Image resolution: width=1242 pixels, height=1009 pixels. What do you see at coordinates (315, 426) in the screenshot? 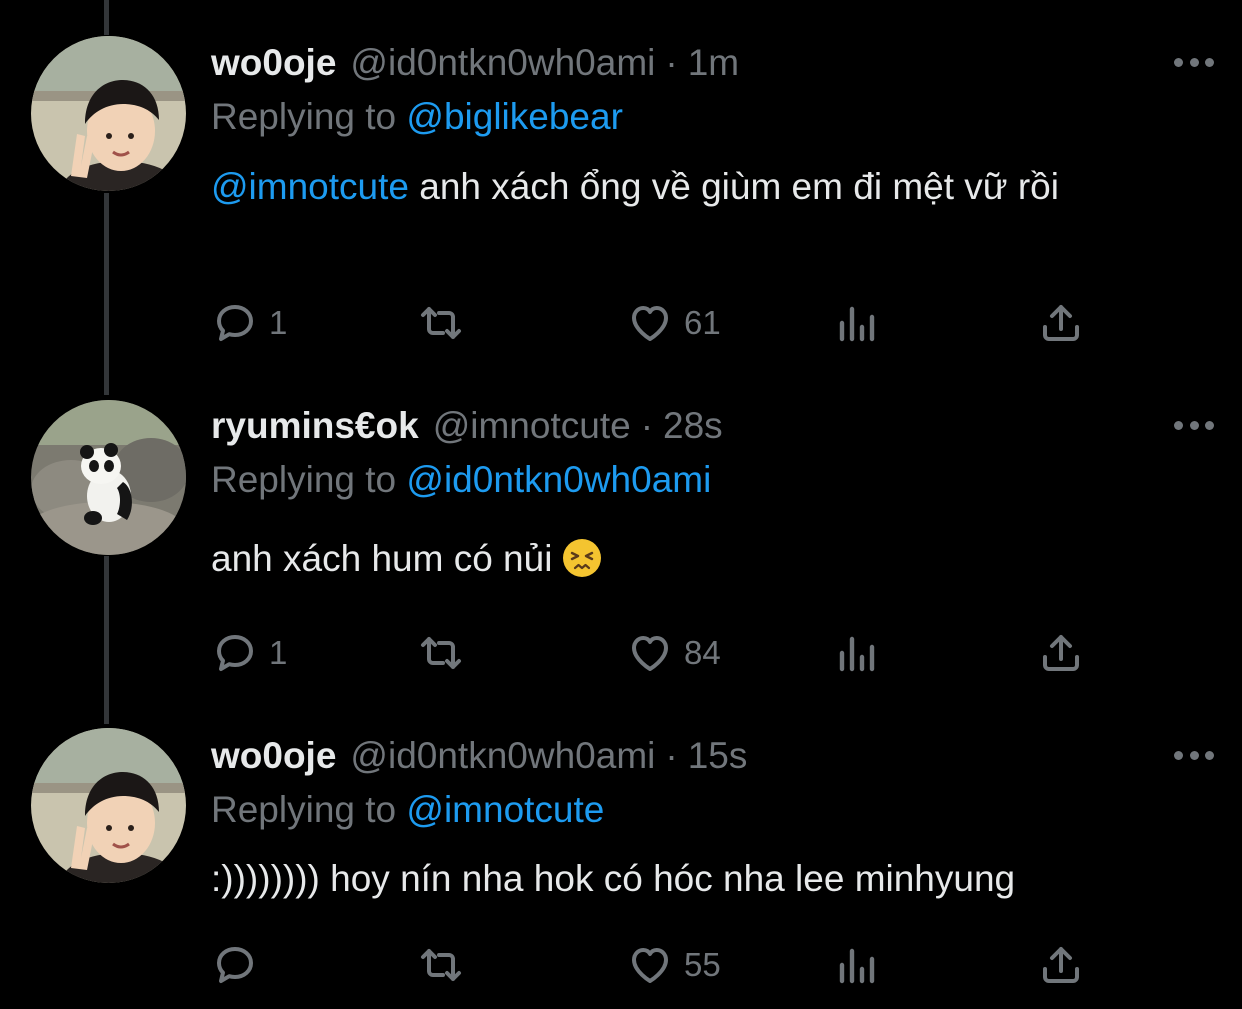
I see `display-name: ryumins€ok` at bounding box center [315, 426].